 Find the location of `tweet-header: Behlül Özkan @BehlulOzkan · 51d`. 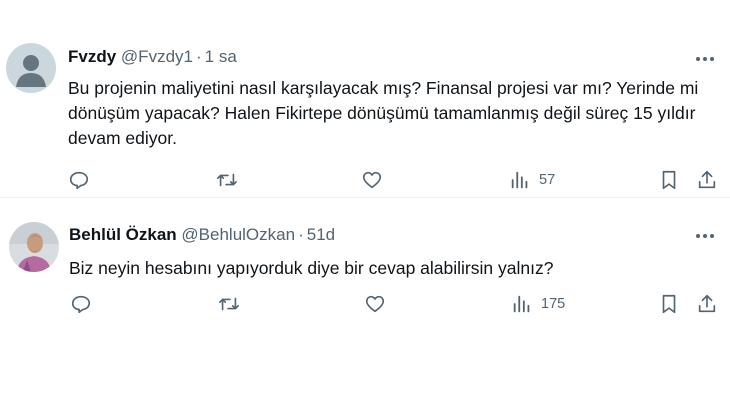

tweet-header: Behlül Özkan @BehlulOzkan · 51d is located at coordinates (202, 235).